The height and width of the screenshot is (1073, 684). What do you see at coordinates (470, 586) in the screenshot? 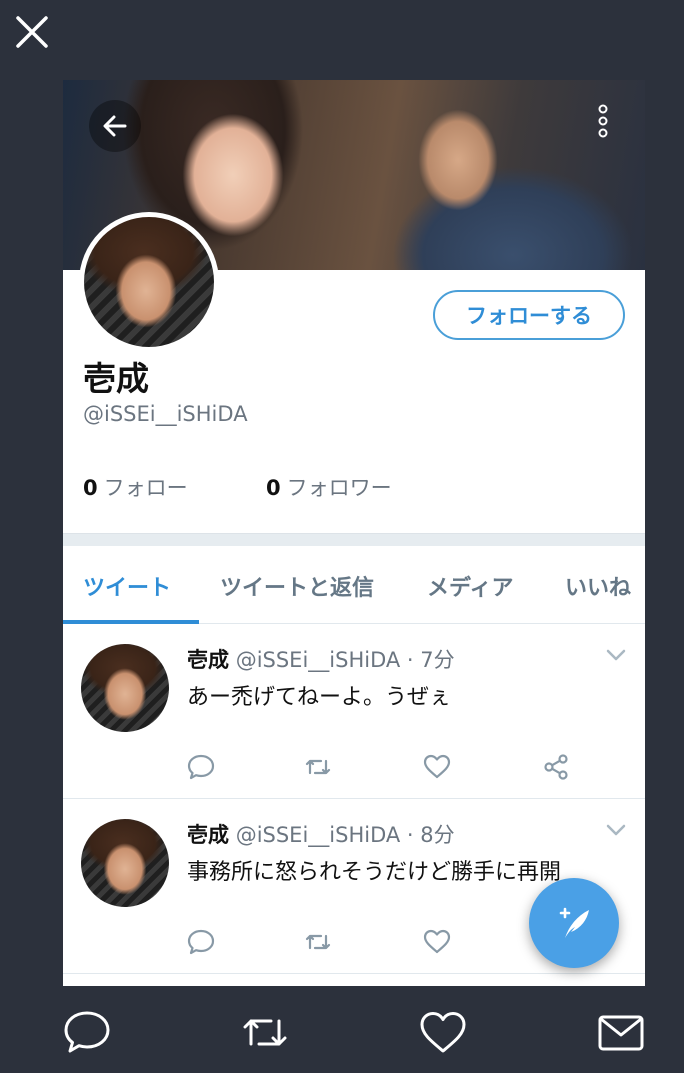
I see `tab-media: メディア` at bounding box center [470, 586].